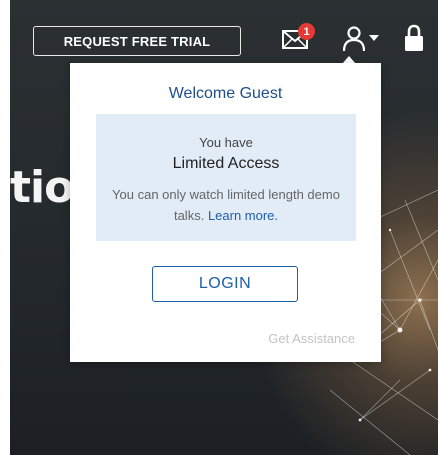 The image size is (438, 455). Describe the element at coordinates (311, 338) in the screenshot. I see `get-assistance-link: Get Assistance` at that location.